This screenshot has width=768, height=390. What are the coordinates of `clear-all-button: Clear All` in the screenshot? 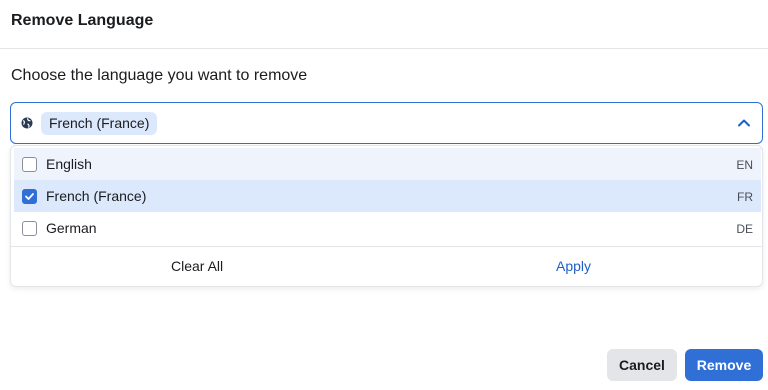 It's located at (197, 266).